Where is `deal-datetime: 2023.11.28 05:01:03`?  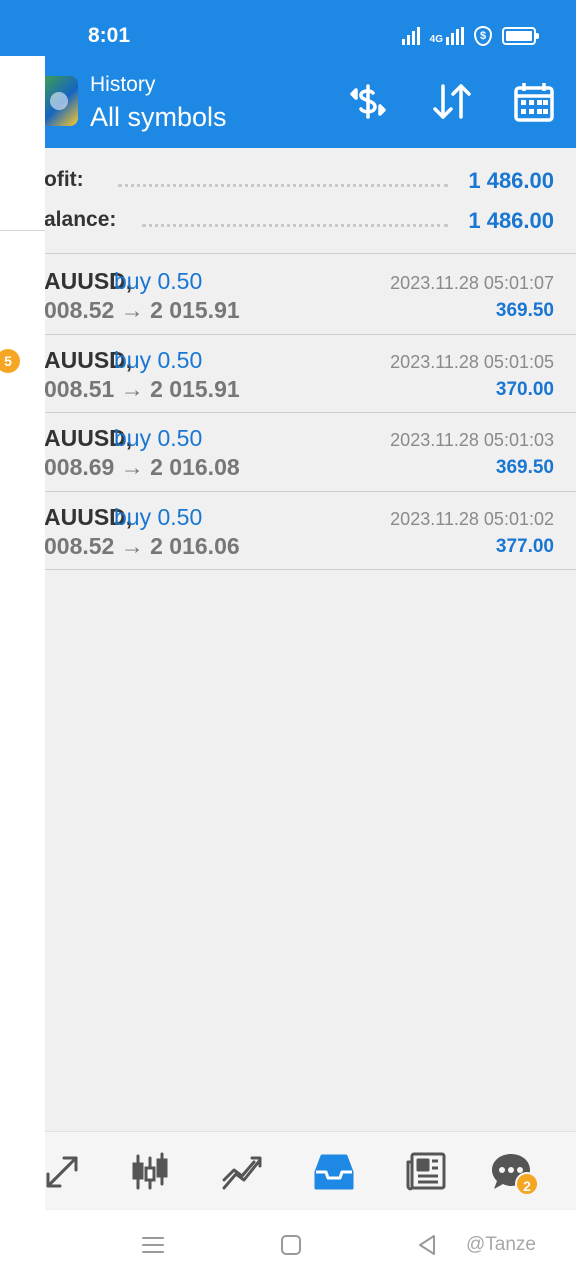
deal-datetime: 2023.11.28 05:01:03 is located at coordinates (472, 440).